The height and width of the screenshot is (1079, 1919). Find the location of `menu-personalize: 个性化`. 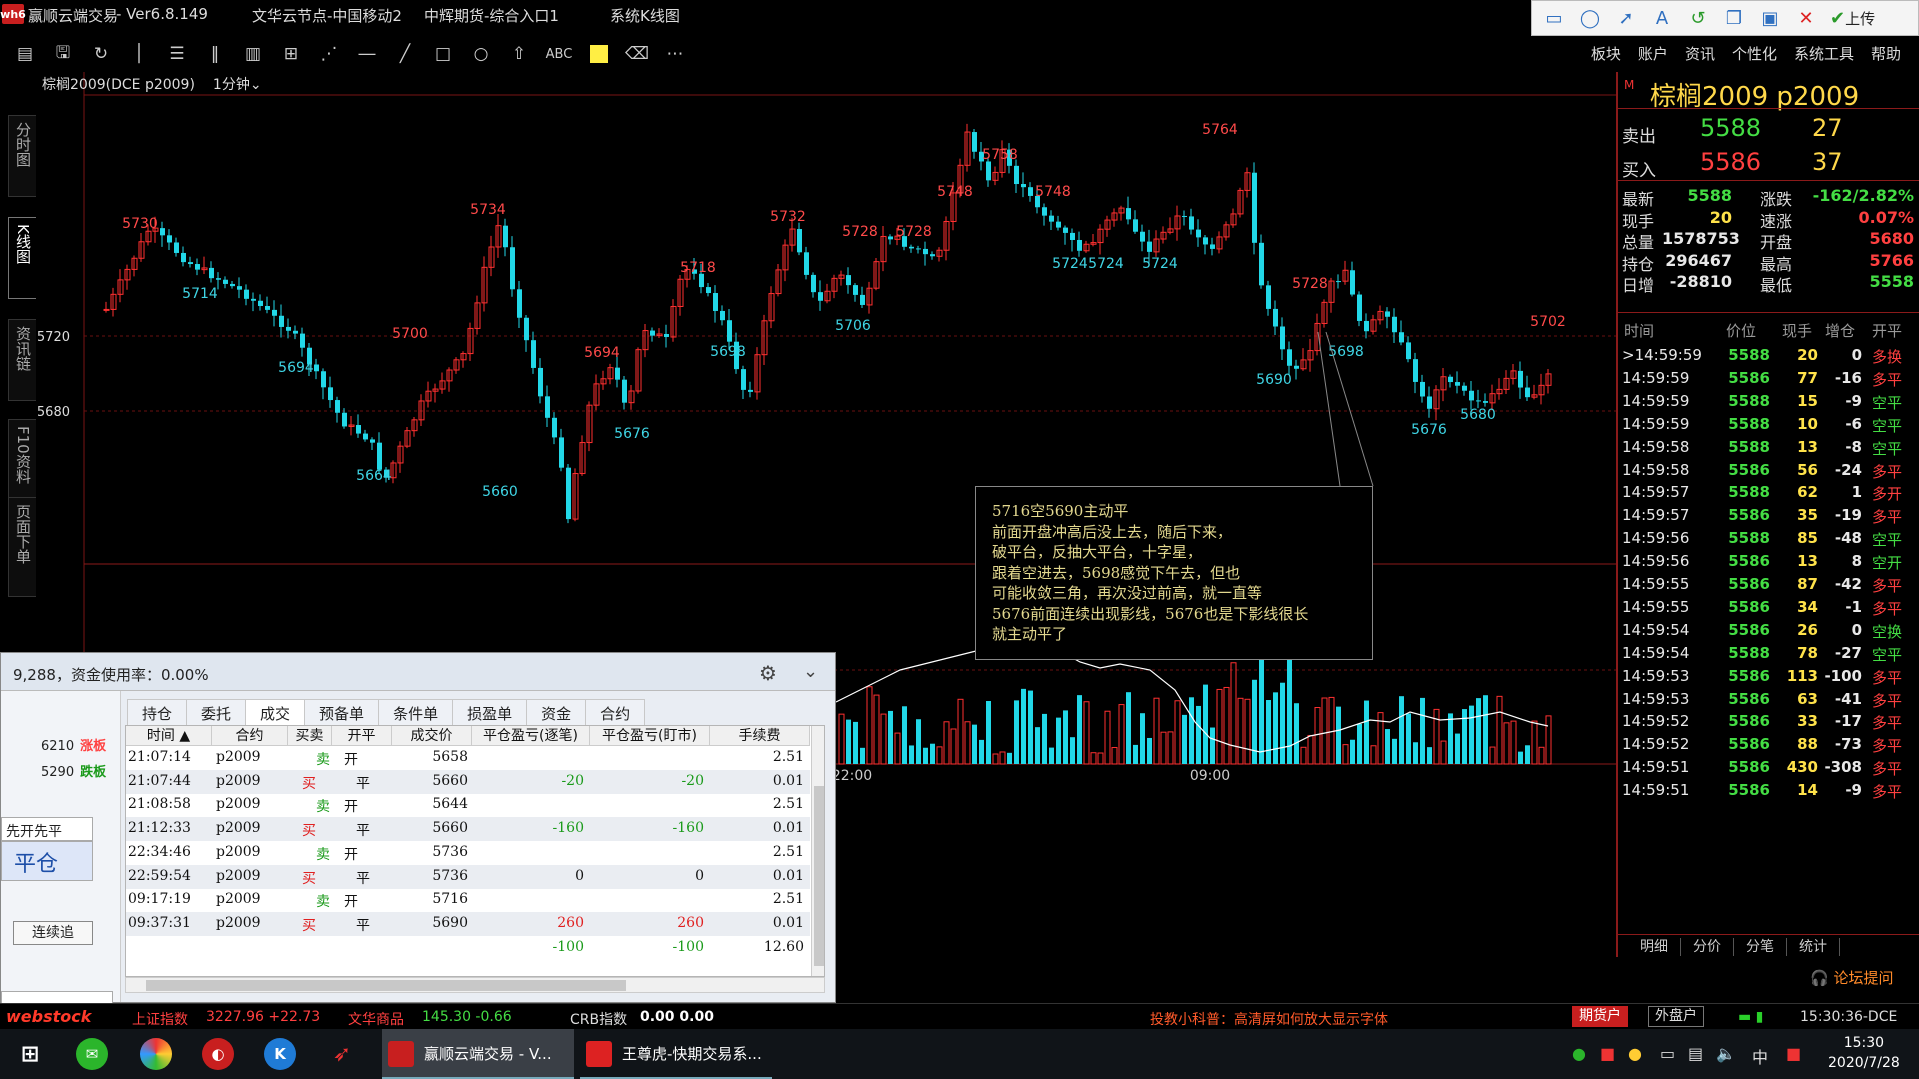

menu-personalize: 个性化 is located at coordinates (1754, 53).